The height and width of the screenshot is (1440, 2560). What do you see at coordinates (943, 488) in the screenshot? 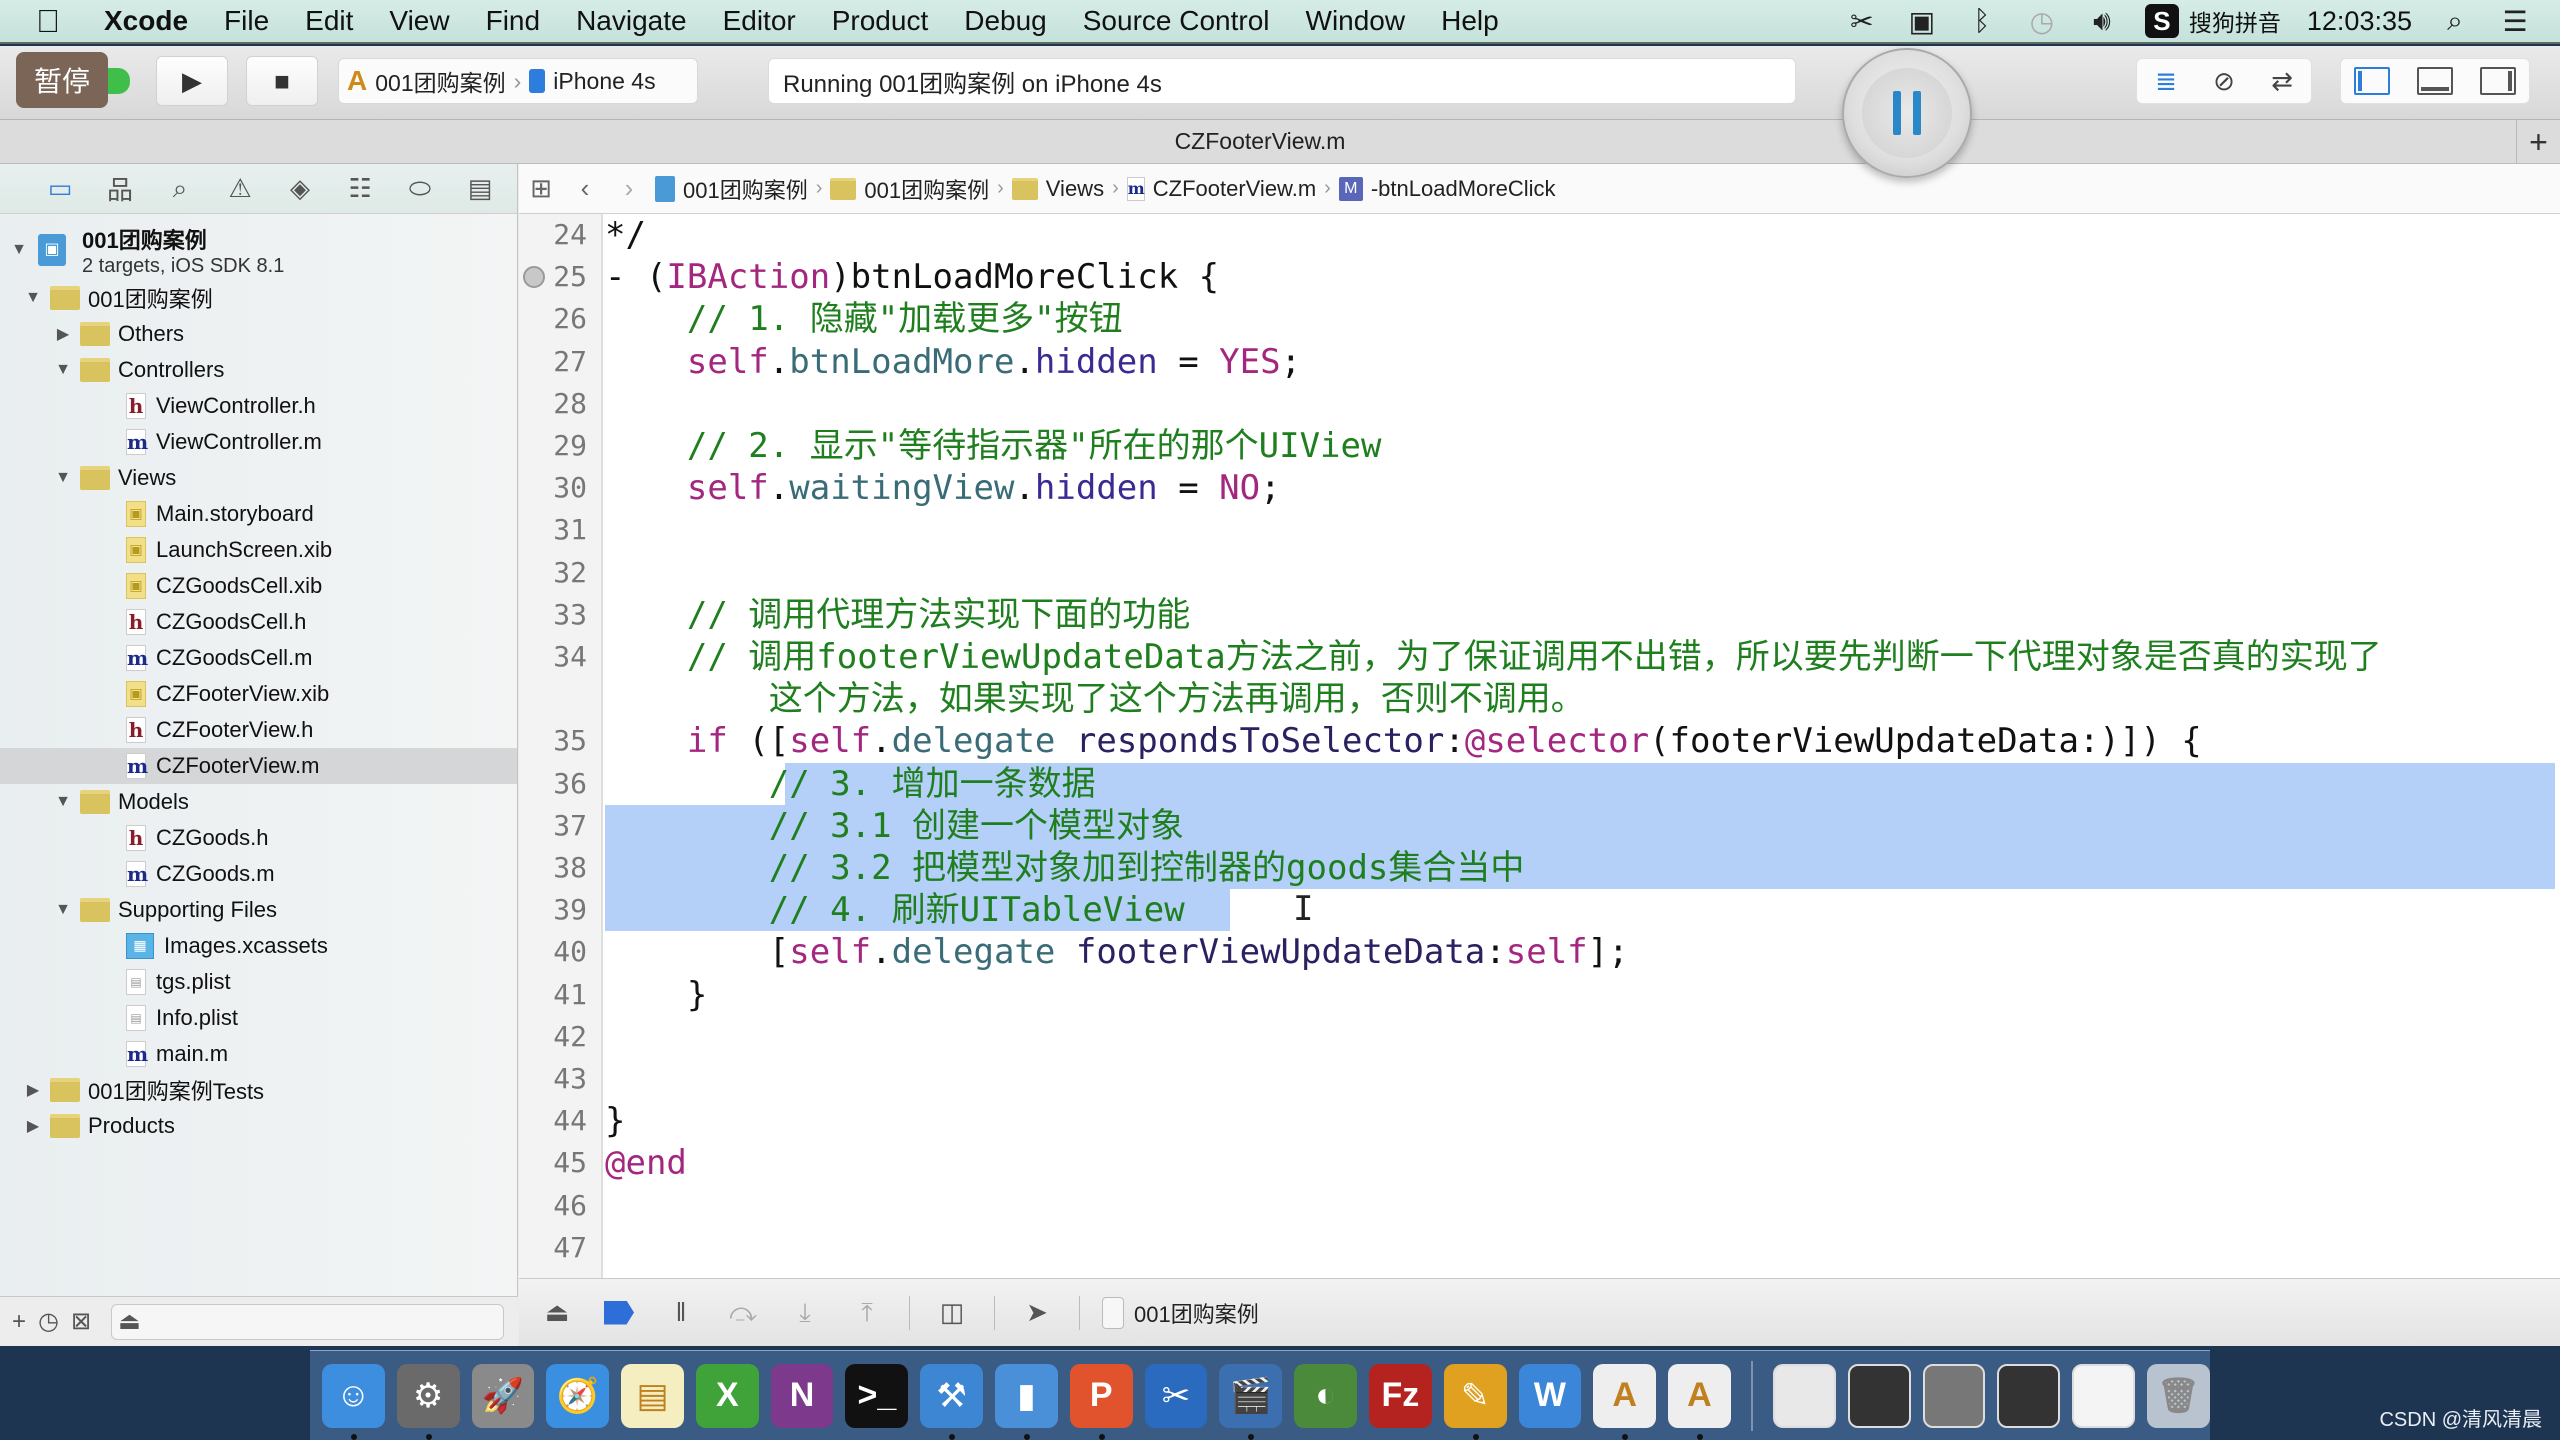
I see `code-line: self.waitingView.hidden = NO;` at bounding box center [943, 488].